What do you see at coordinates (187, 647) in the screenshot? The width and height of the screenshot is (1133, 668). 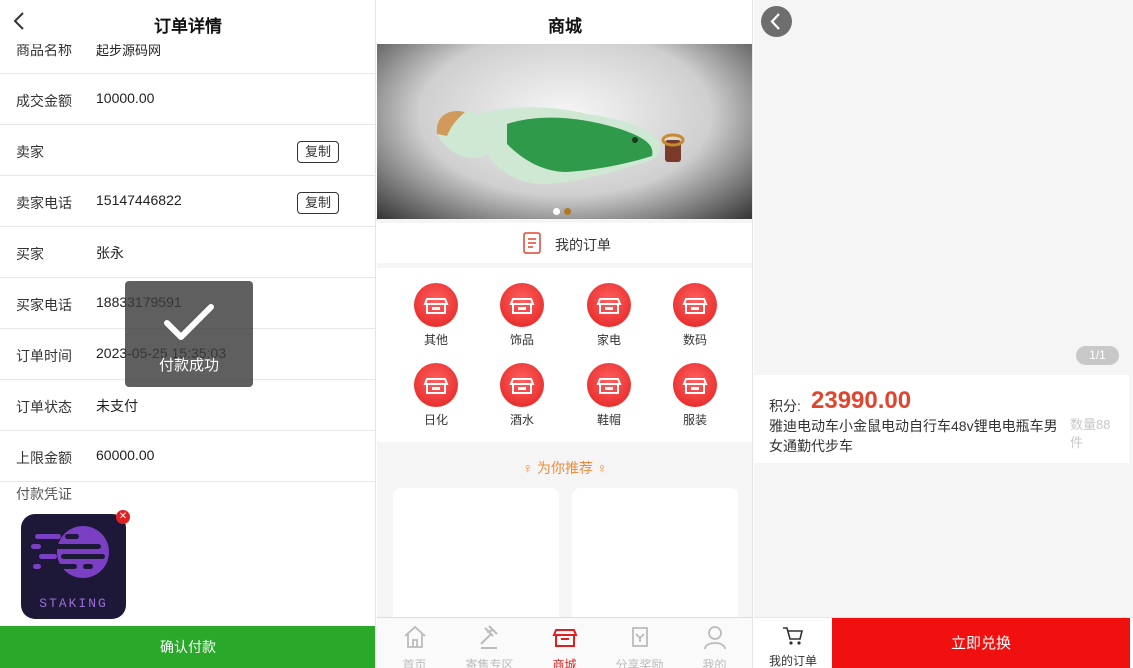 I see `confirm-payment-button: 确认付款` at bounding box center [187, 647].